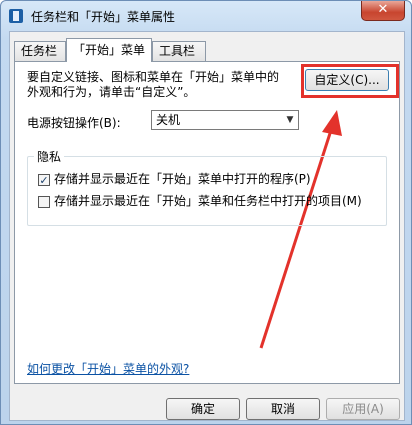 The image size is (412, 425). Describe the element at coordinates (225, 120) in the screenshot. I see `power-button-select: 关机 ▼` at that location.